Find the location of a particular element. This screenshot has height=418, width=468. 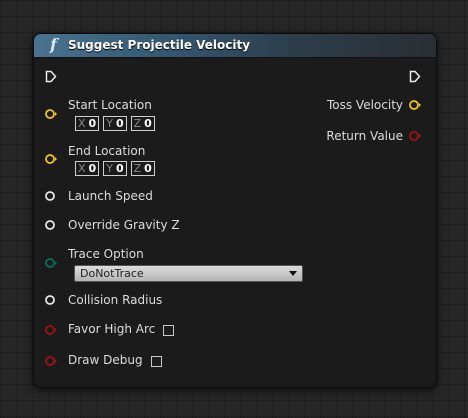

trace-option-selected: DoNotTrace is located at coordinates (112, 273).